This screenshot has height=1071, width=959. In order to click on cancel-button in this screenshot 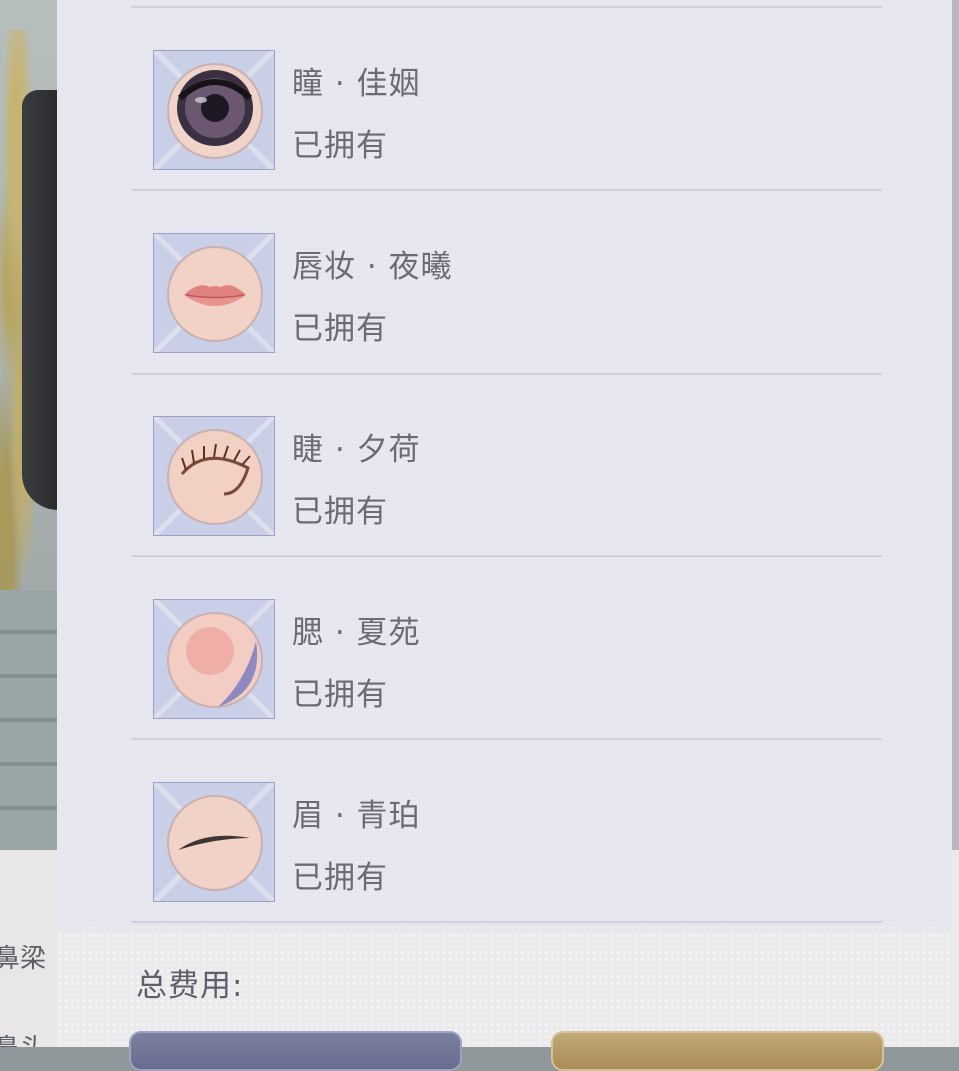, I will do `click(295, 1051)`.